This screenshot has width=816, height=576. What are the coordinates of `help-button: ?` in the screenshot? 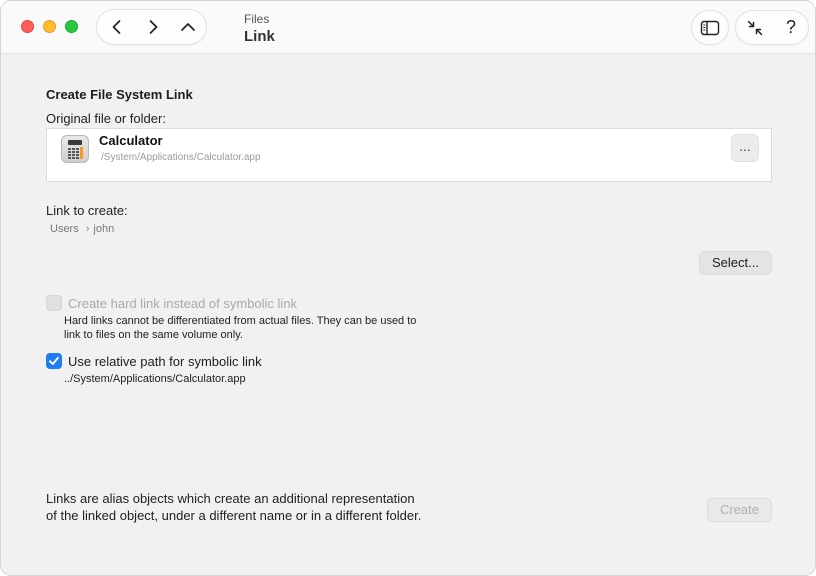 It's located at (791, 27).